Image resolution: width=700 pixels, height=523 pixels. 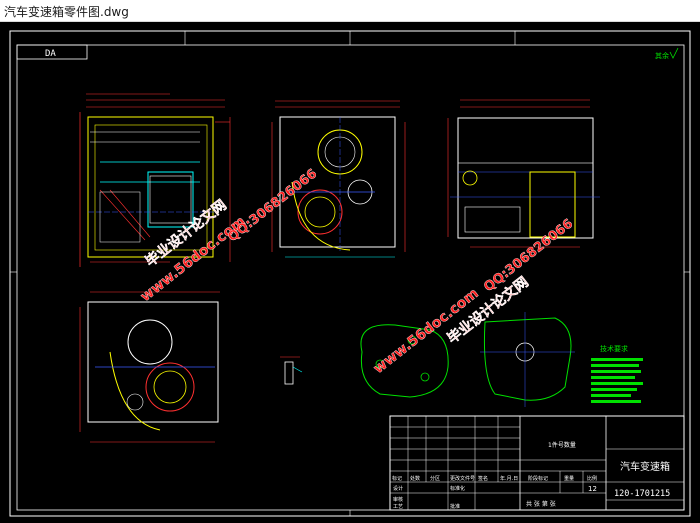 I want to click on role-check: 审核, so click(x=398, y=499).